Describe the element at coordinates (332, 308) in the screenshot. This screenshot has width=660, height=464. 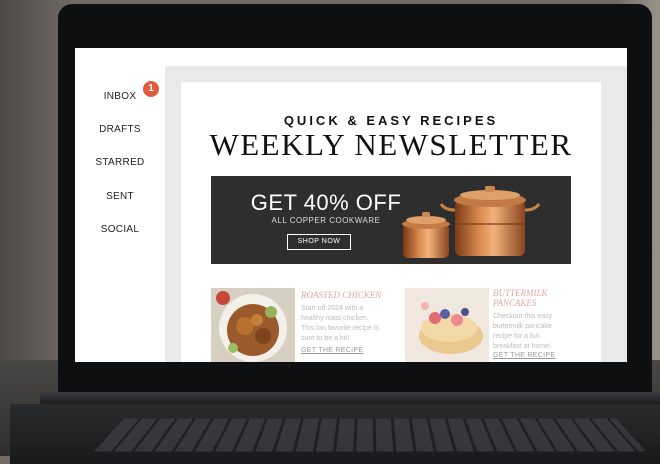
I see `description-line: Start off 2024 with a` at that location.